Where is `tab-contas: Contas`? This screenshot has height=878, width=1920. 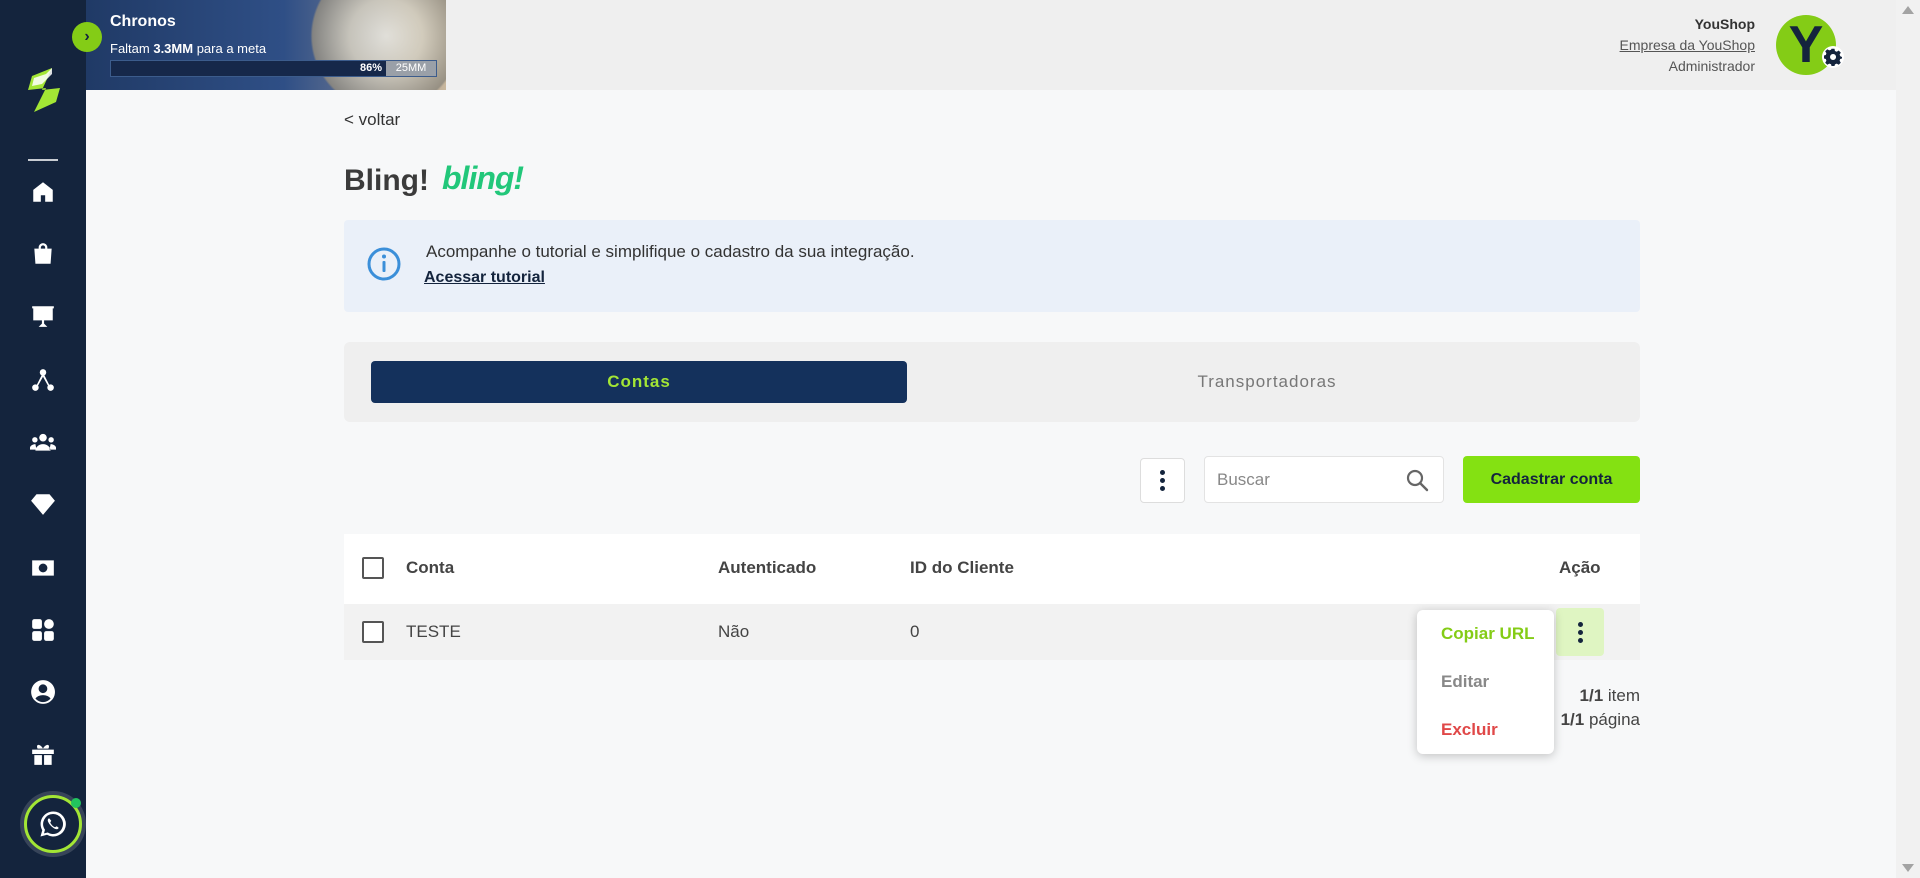
tab-contas: Contas is located at coordinates (639, 382).